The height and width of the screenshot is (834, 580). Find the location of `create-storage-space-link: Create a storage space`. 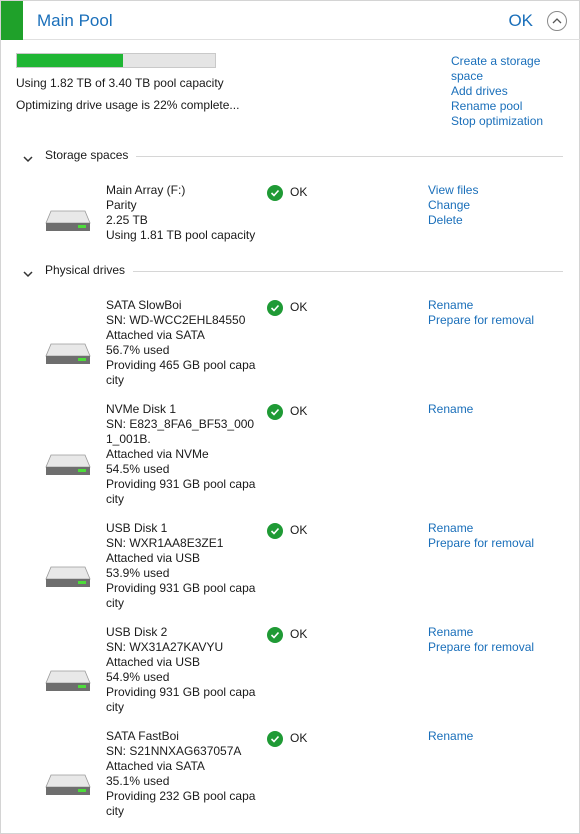

create-storage-space-link: Create a storage space is located at coordinates (506, 69).